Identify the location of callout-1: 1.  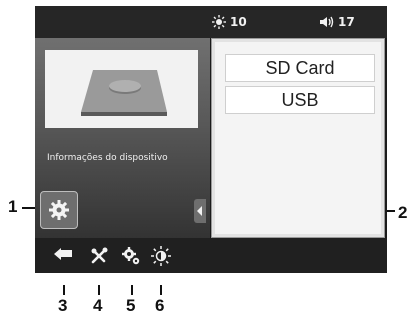
(13, 206).